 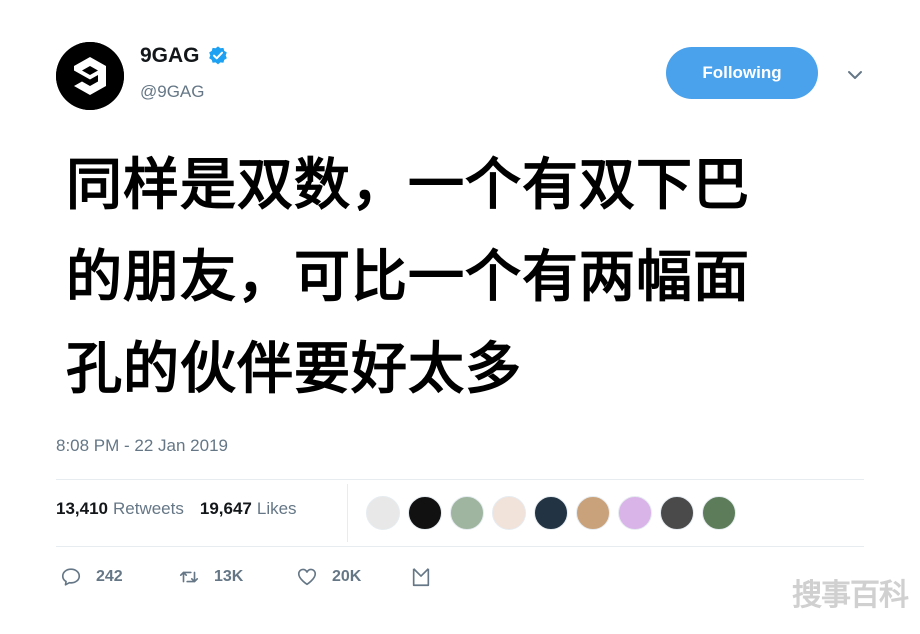 What do you see at coordinates (855, 75) in the screenshot?
I see `chevron-down-icon` at bounding box center [855, 75].